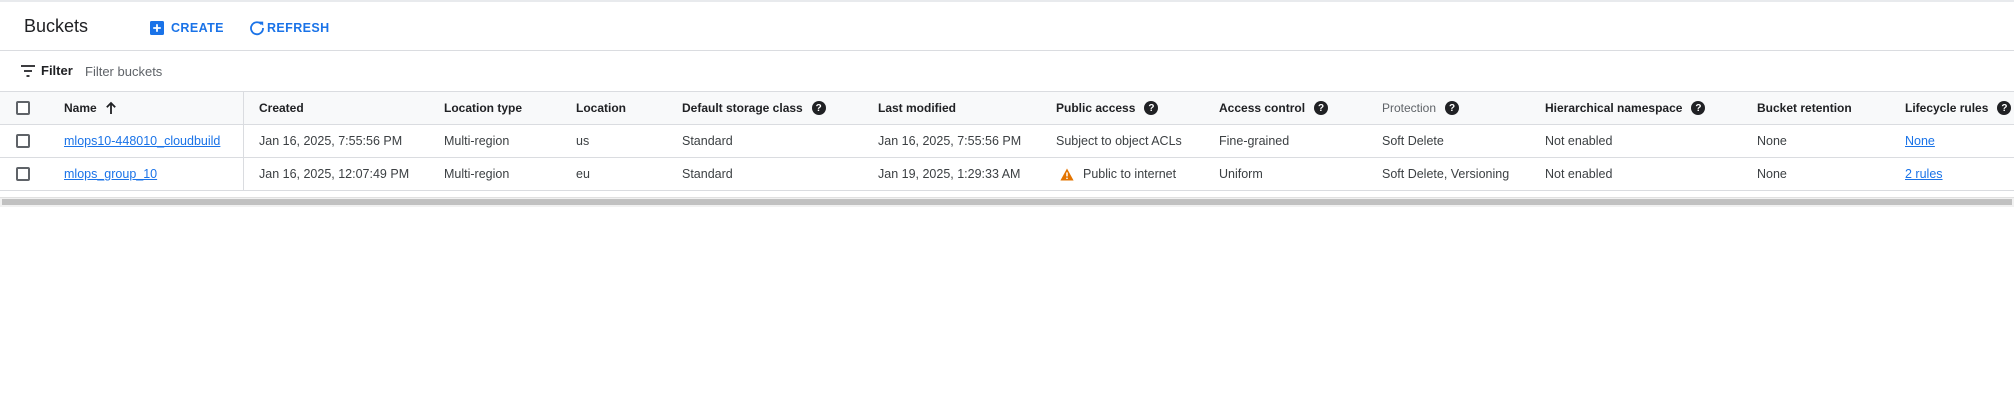  I want to click on arrow-up-icon, so click(110, 107).